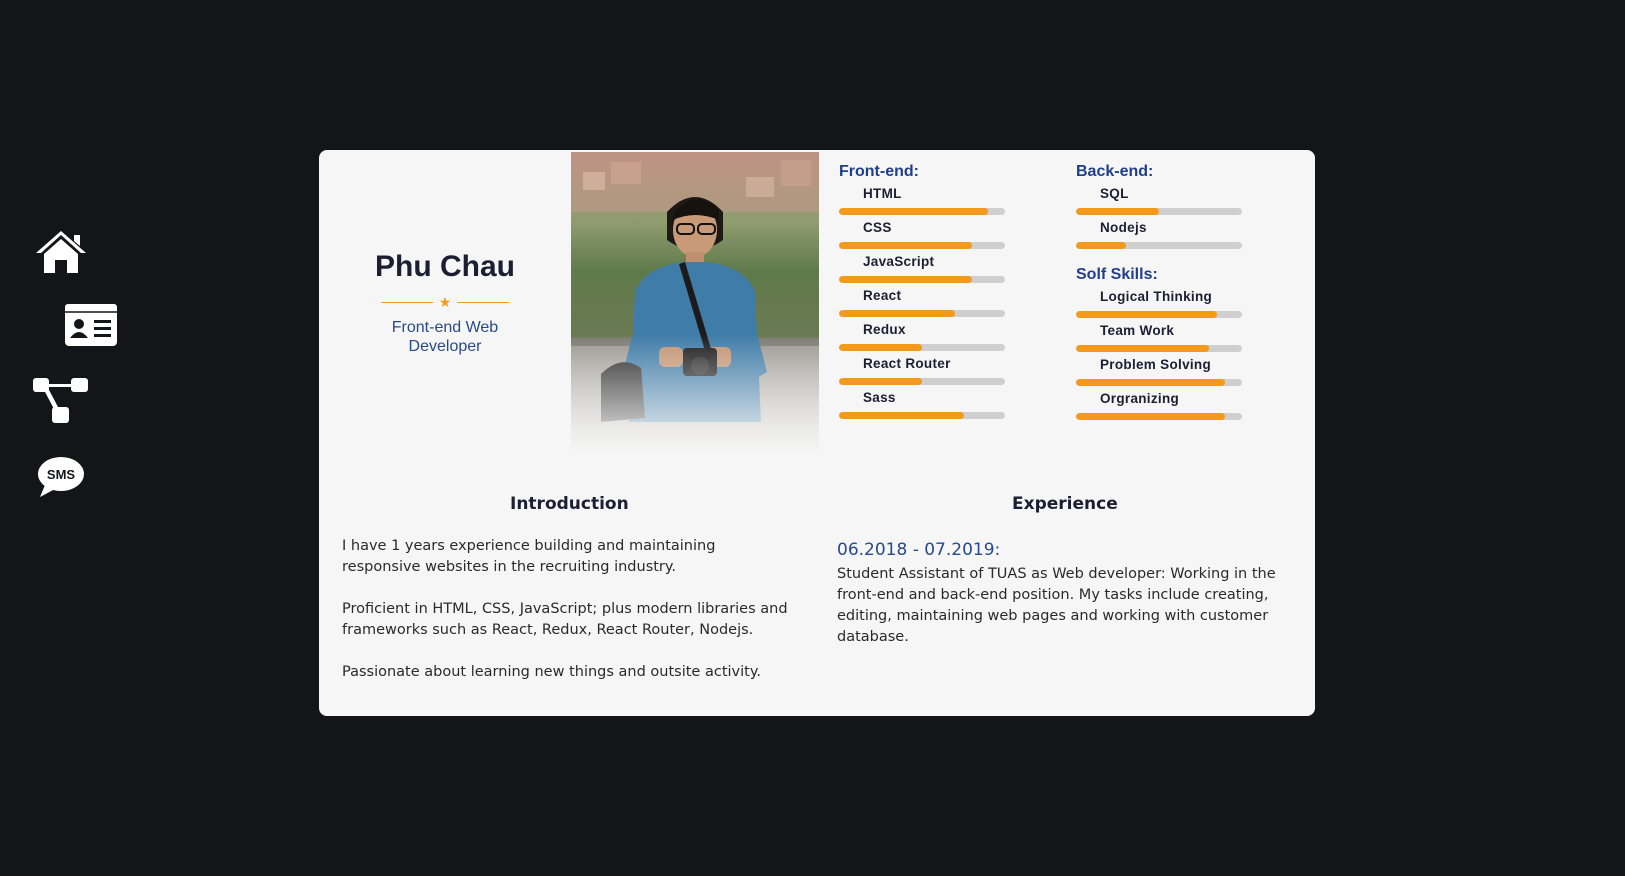 This screenshot has height=876, width=1625. Describe the element at coordinates (407, 302) in the screenshot. I see `divider-line-left` at that location.